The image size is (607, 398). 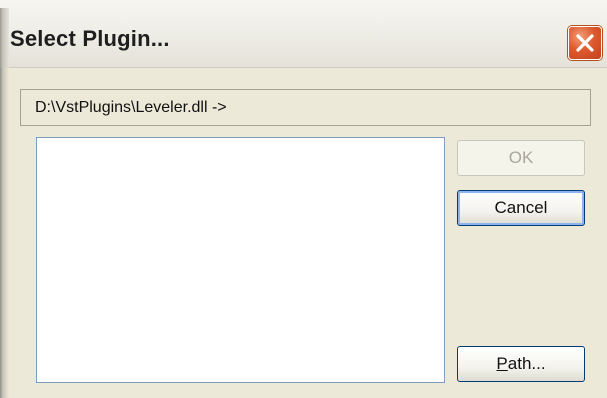 I want to click on path-button-mnemonic: P, so click(x=502, y=363).